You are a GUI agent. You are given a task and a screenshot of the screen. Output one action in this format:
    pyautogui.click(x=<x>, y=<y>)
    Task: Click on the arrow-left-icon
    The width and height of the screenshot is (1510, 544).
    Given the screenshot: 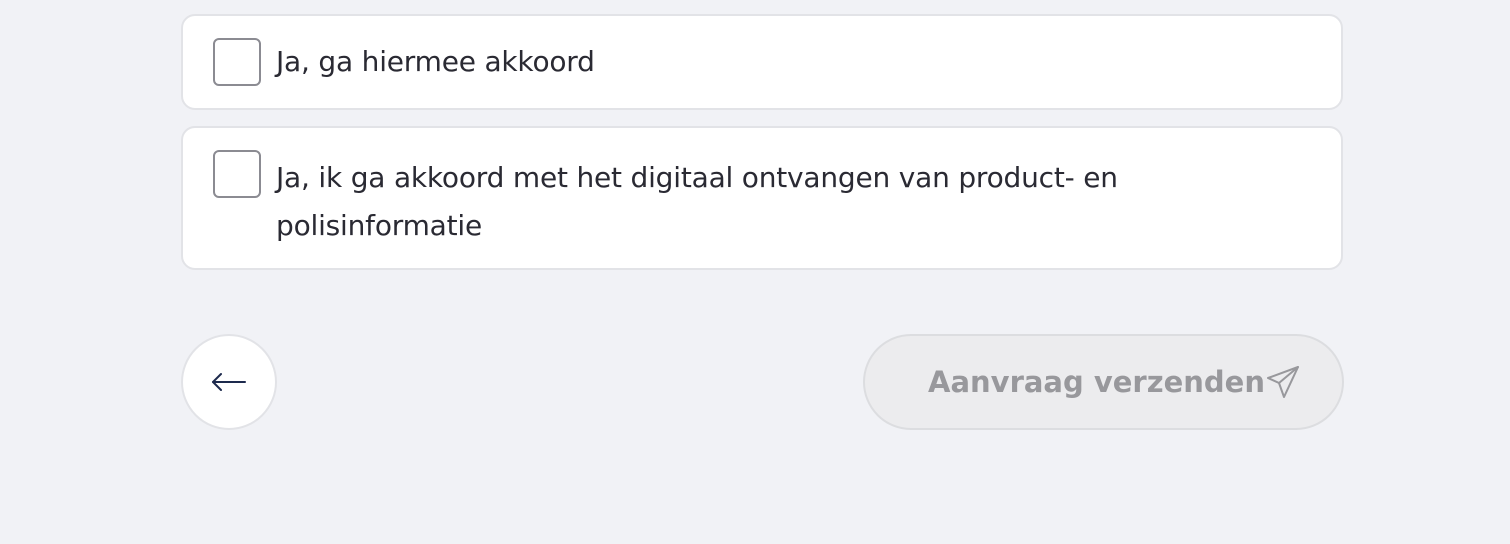 What is the action you would take?
    pyautogui.click(x=229, y=382)
    